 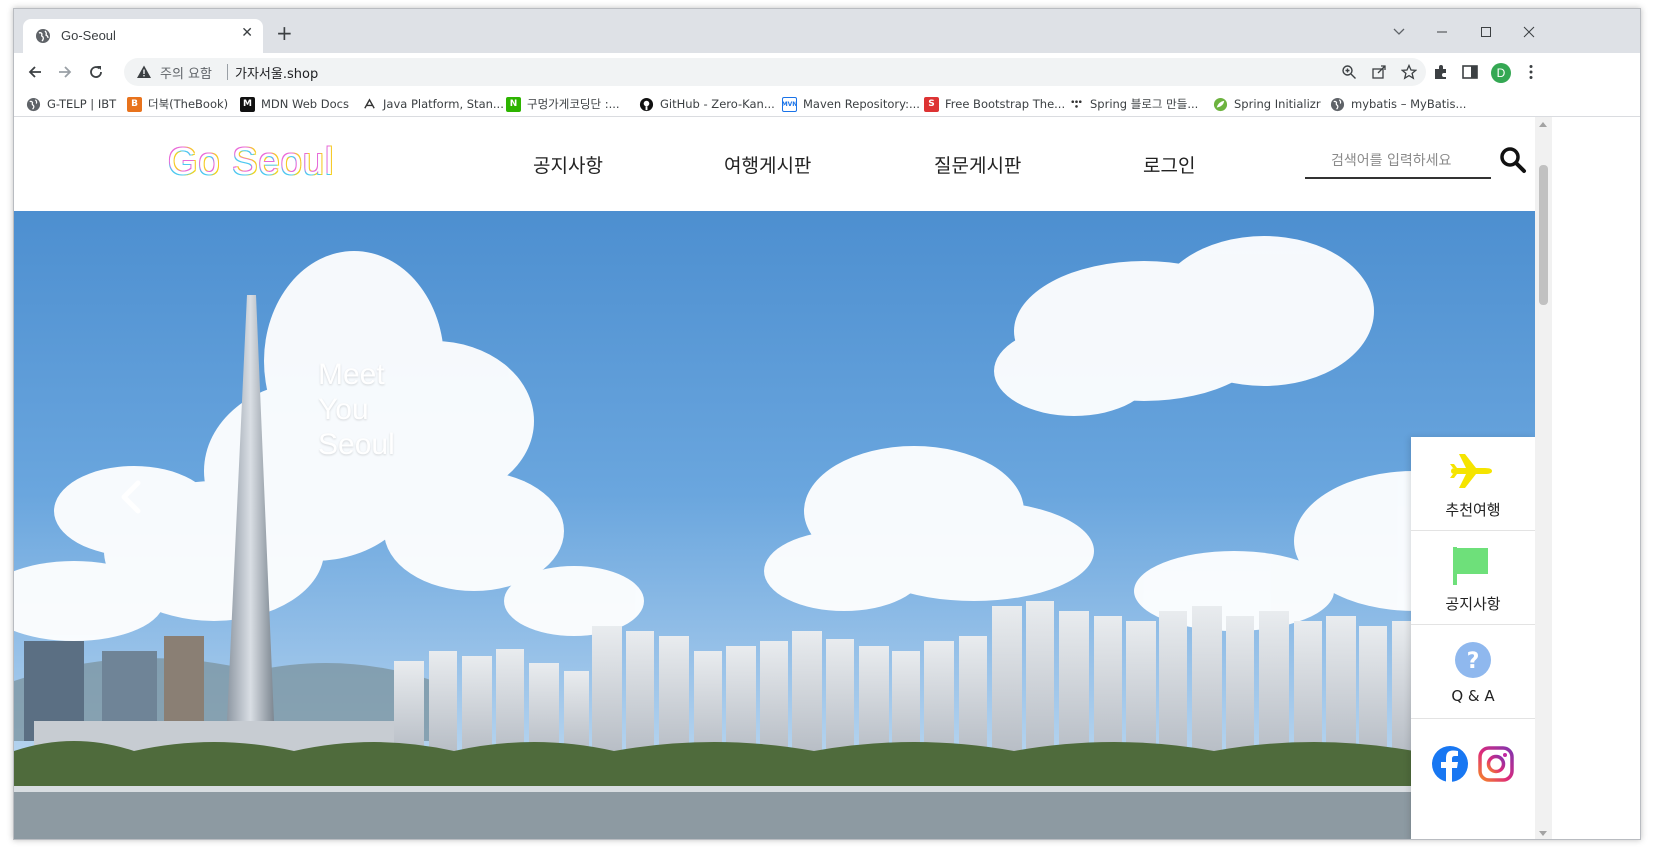 What do you see at coordinates (351, 374) in the screenshot?
I see `hero-caption-line: Meet` at bounding box center [351, 374].